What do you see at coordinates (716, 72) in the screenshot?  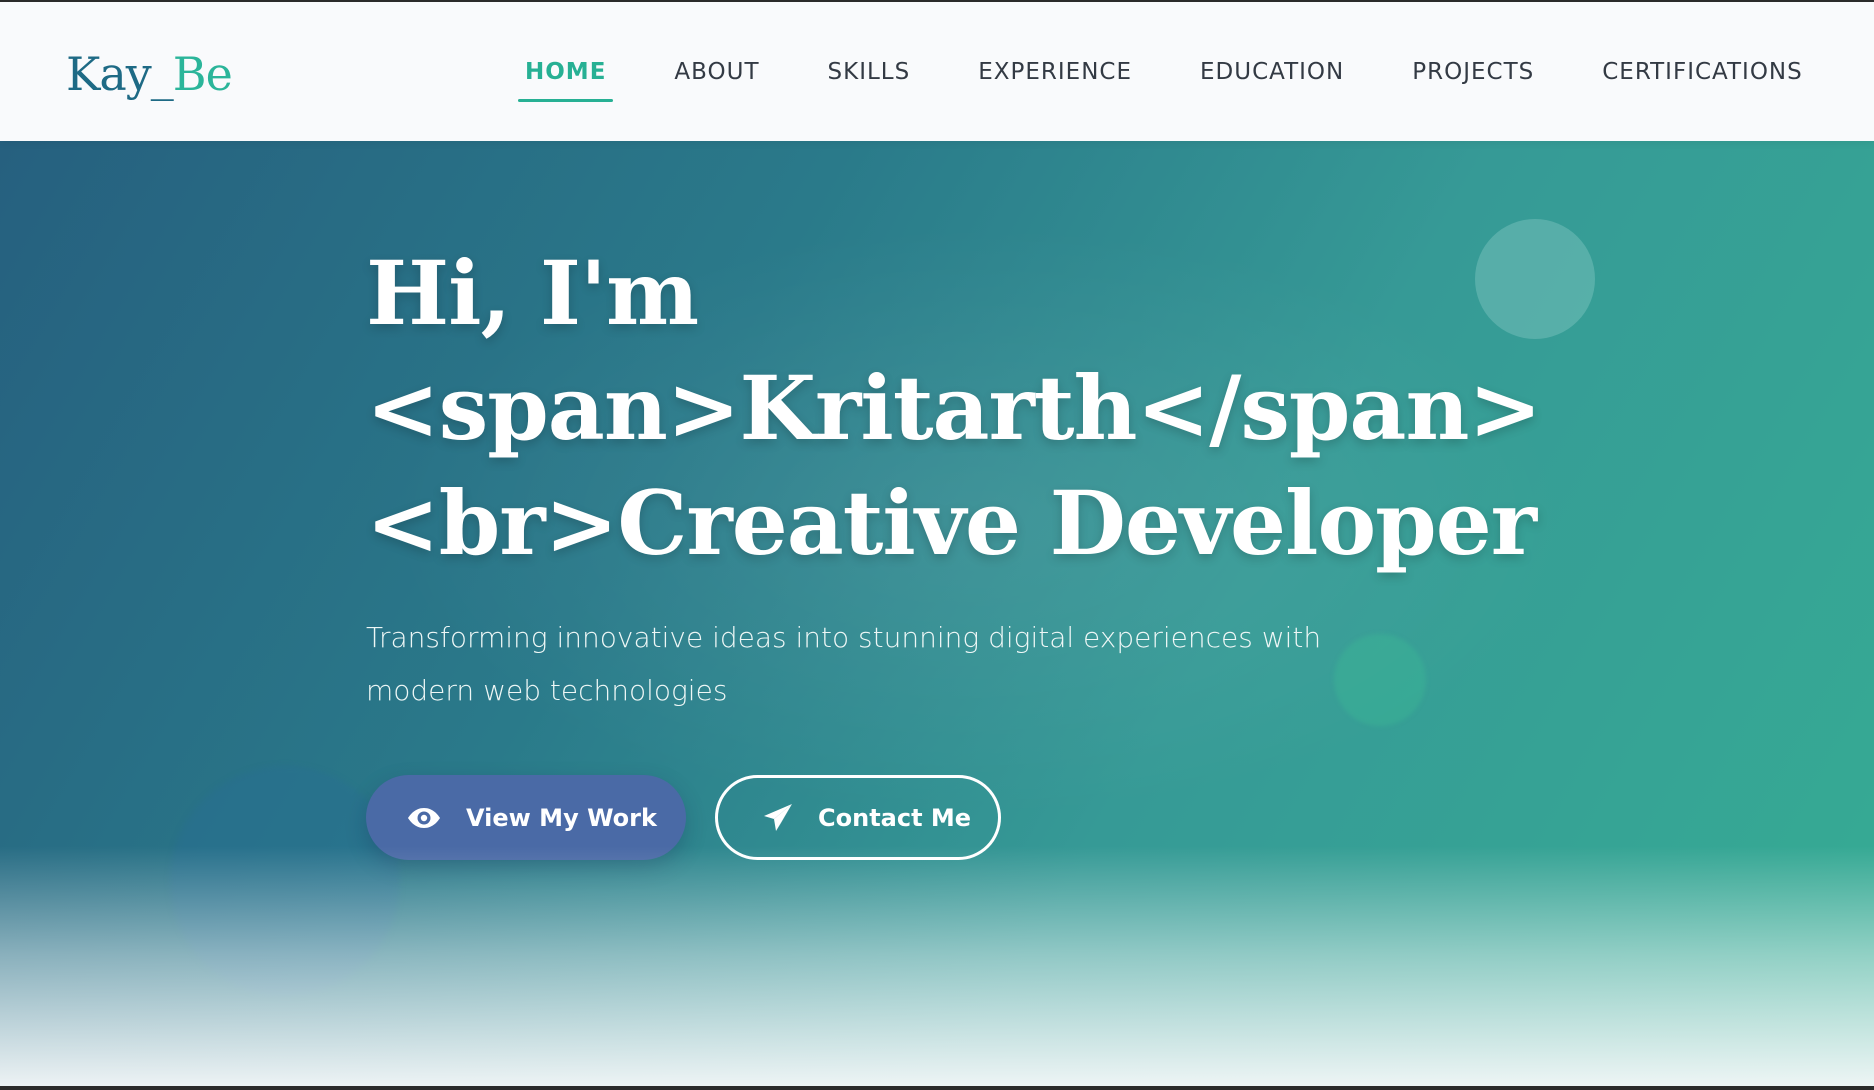 I see `nav-link-about: ABOUT` at bounding box center [716, 72].